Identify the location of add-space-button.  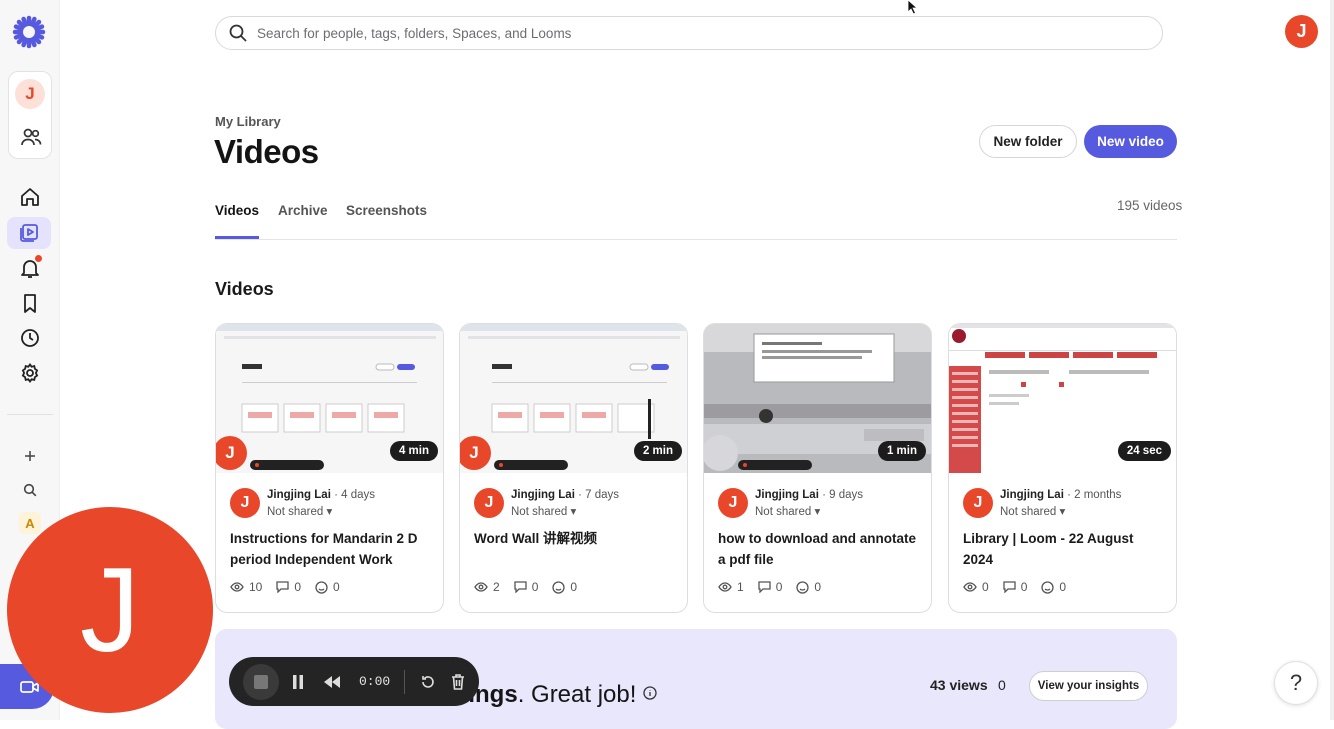
(30, 456).